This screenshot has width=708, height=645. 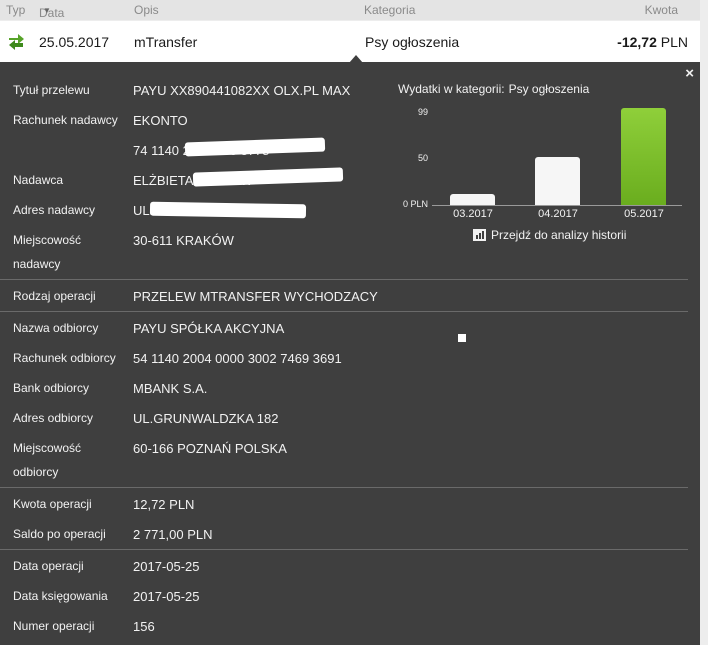 What do you see at coordinates (144, 626) in the screenshot?
I see `detail-value-operation-number: 156` at bounding box center [144, 626].